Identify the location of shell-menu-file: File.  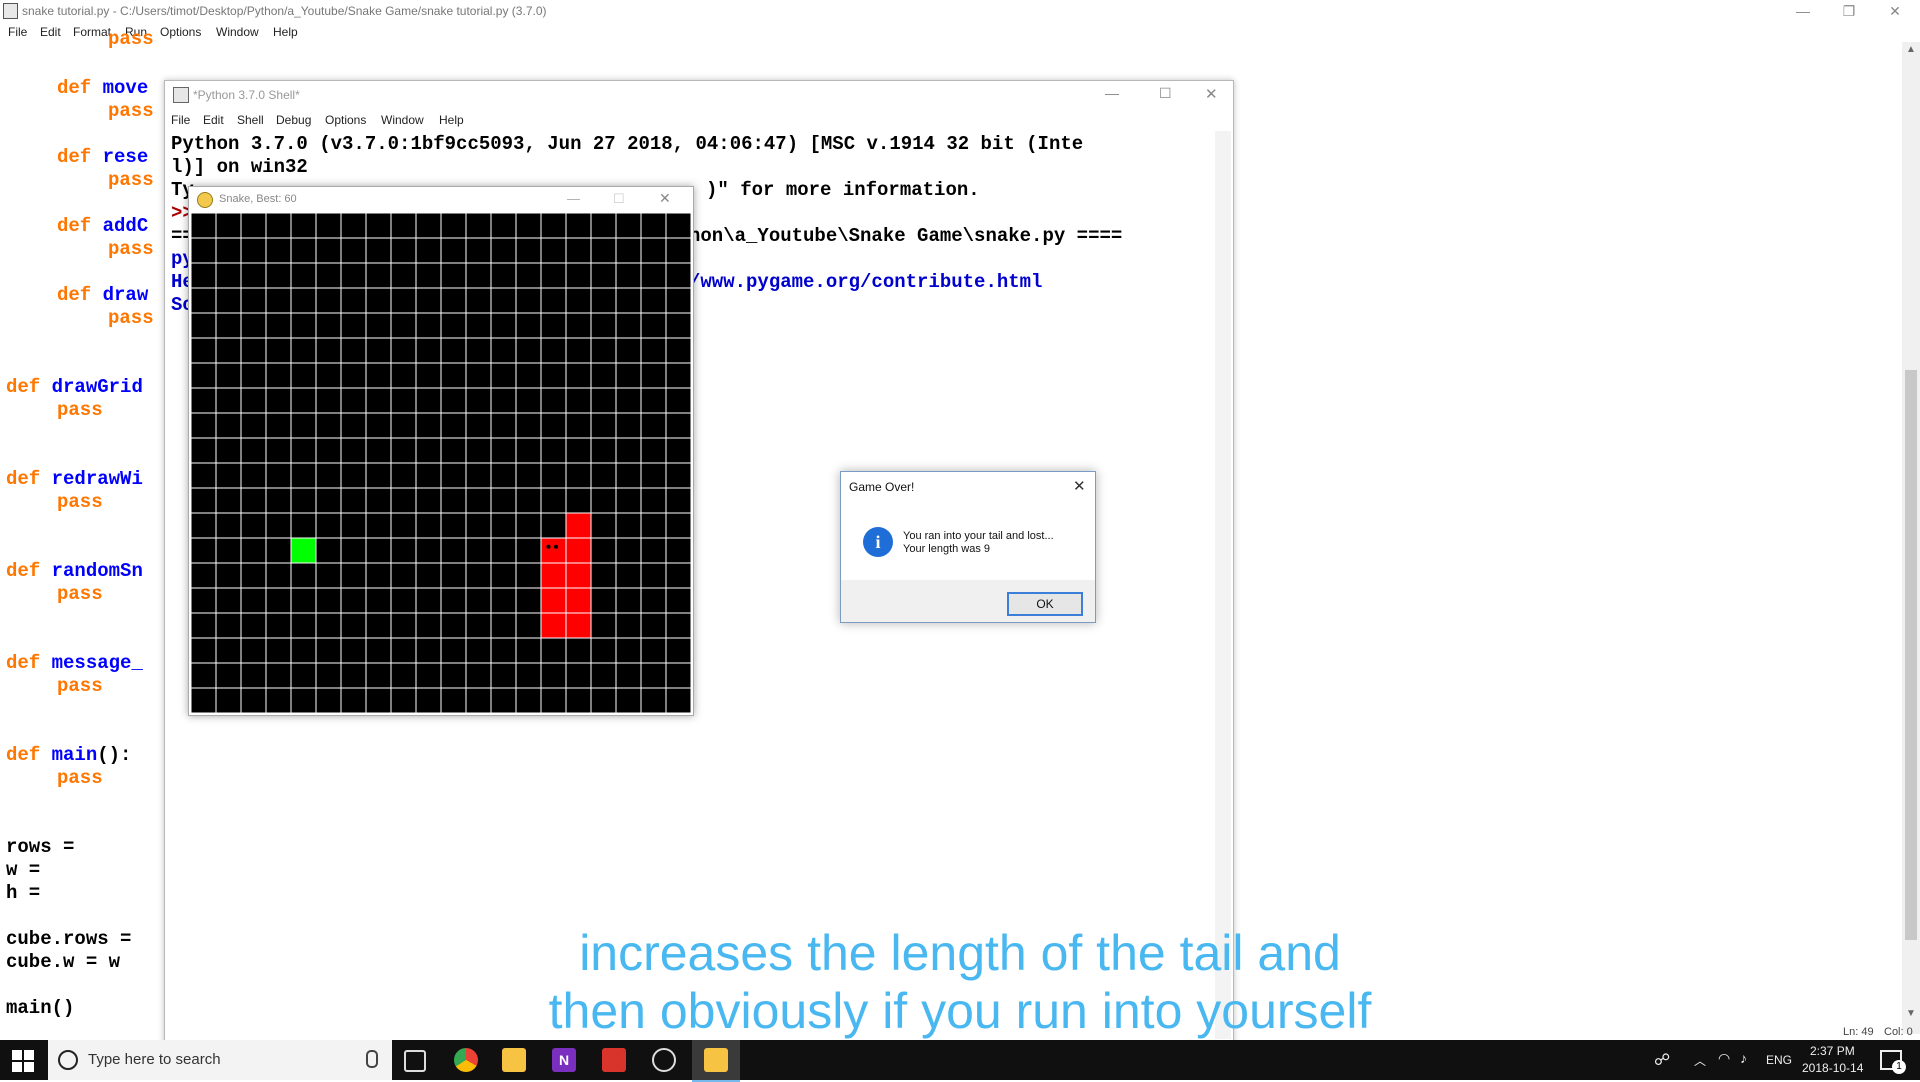
(180, 120).